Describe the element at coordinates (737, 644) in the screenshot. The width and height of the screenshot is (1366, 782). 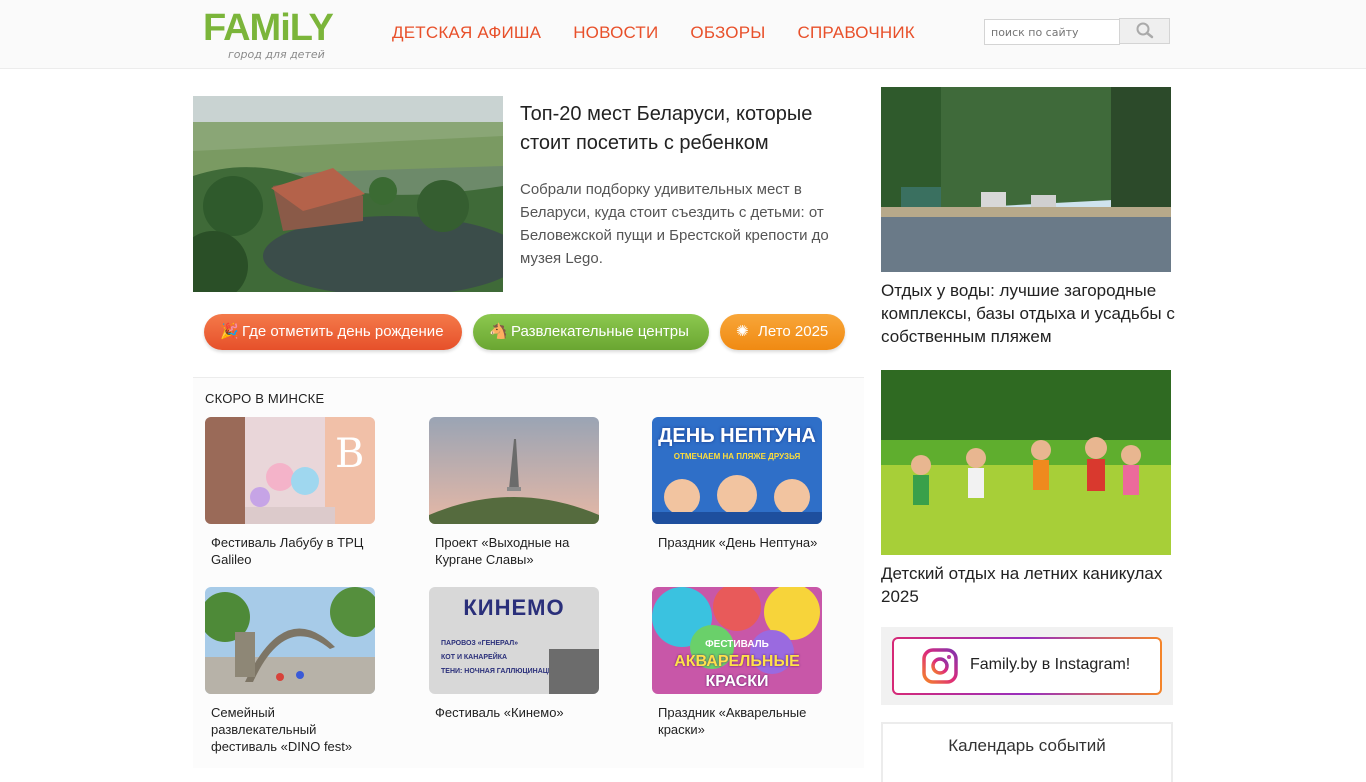
I see `poster-title: ФЕСТИВАЛЬ` at that location.